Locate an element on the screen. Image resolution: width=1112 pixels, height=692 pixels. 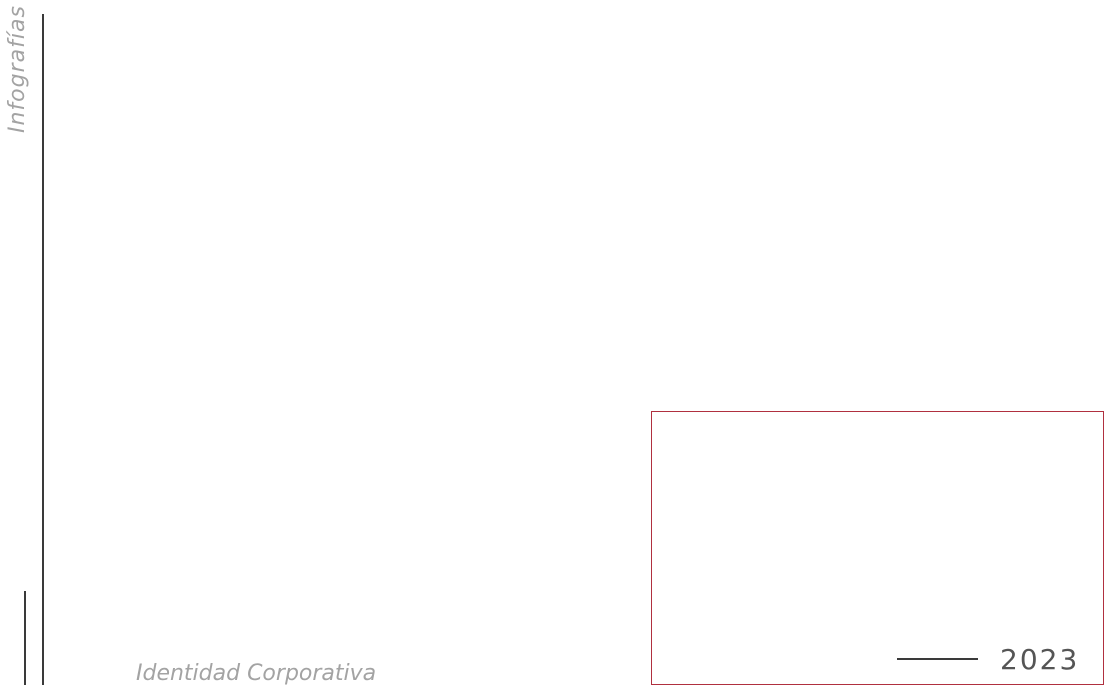
vertical-rule-short is located at coordinates (25, 638).